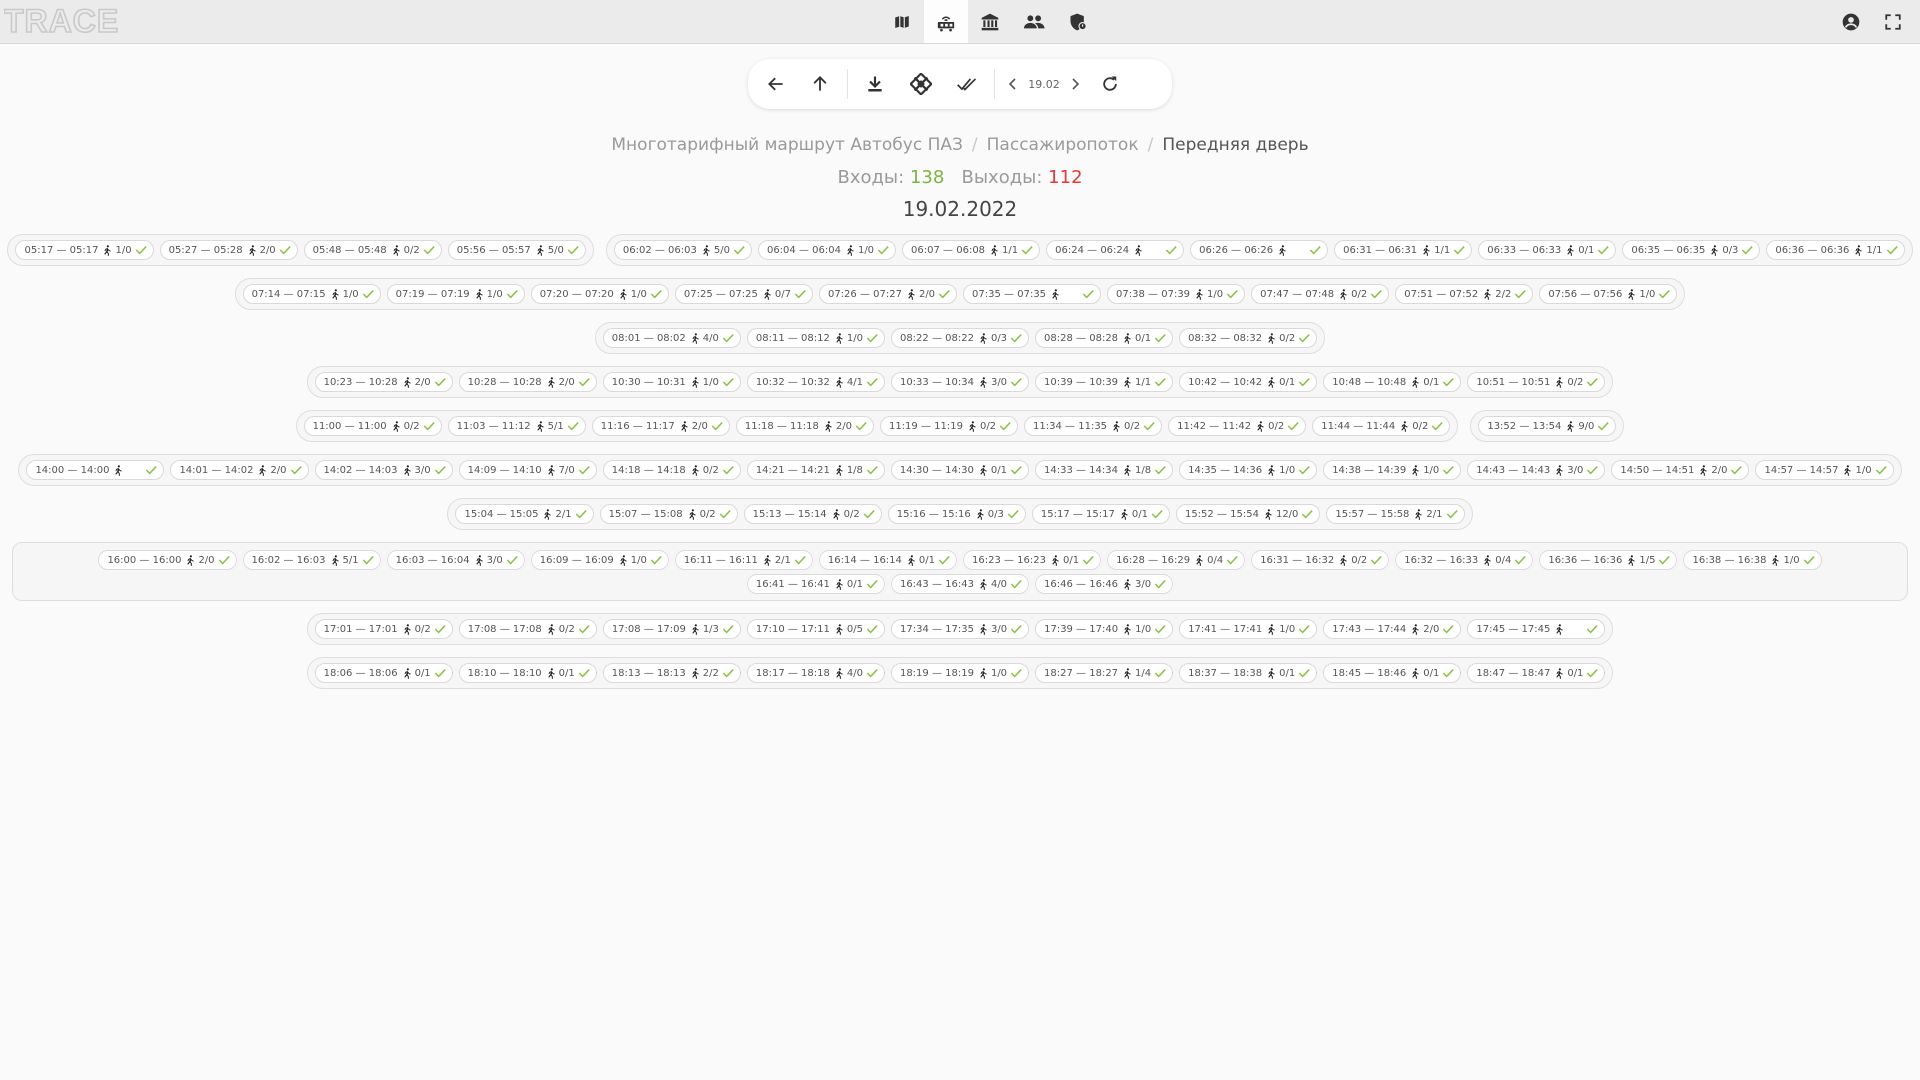  Describe the element at coordinates (1104, 382) in the screenshot. I see `trip-chip: 10:39 — 10:39 1/1` at that location.